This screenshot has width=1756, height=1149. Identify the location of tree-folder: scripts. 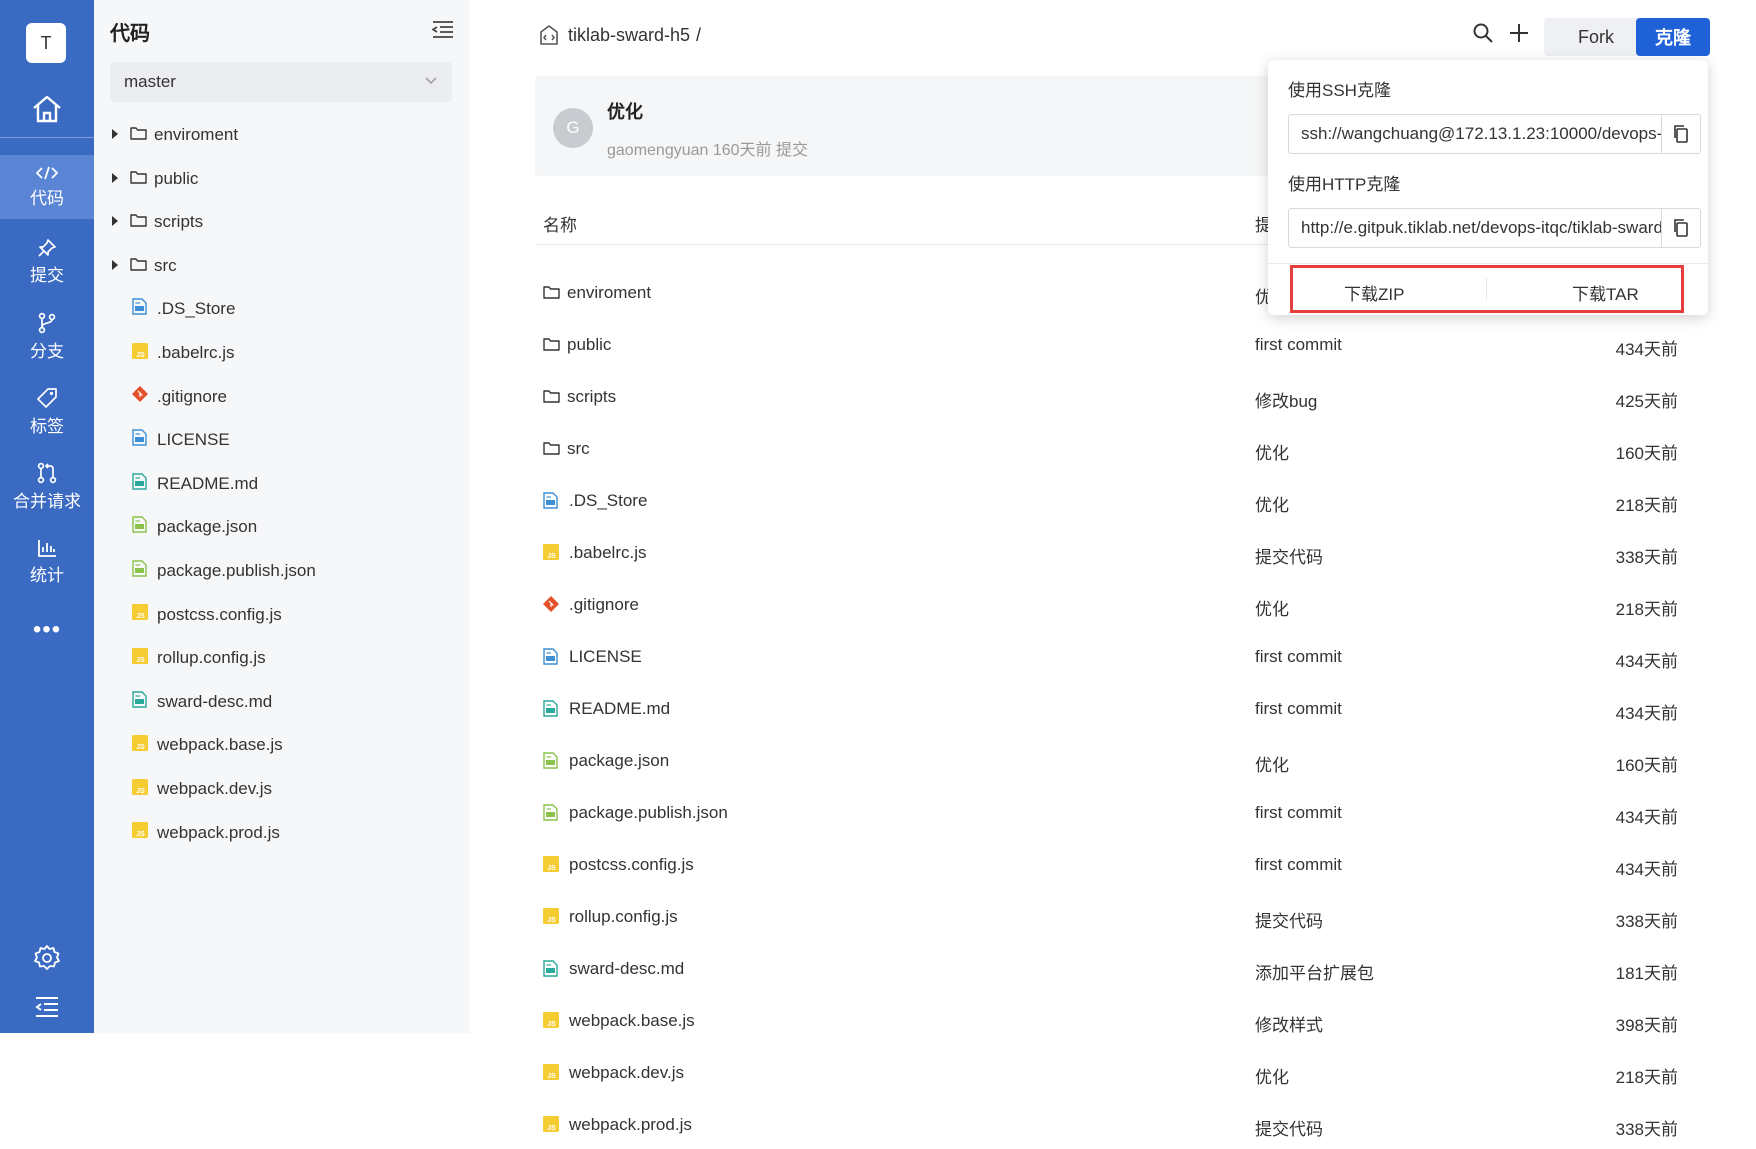
(282, 222).